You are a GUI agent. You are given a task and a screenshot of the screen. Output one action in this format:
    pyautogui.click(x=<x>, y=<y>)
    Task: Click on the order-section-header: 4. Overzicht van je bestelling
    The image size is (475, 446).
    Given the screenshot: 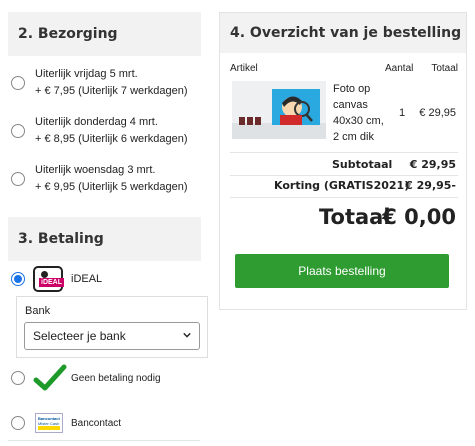 What is the action you would take?
    pyautogui.click(x=343, y=33)
    